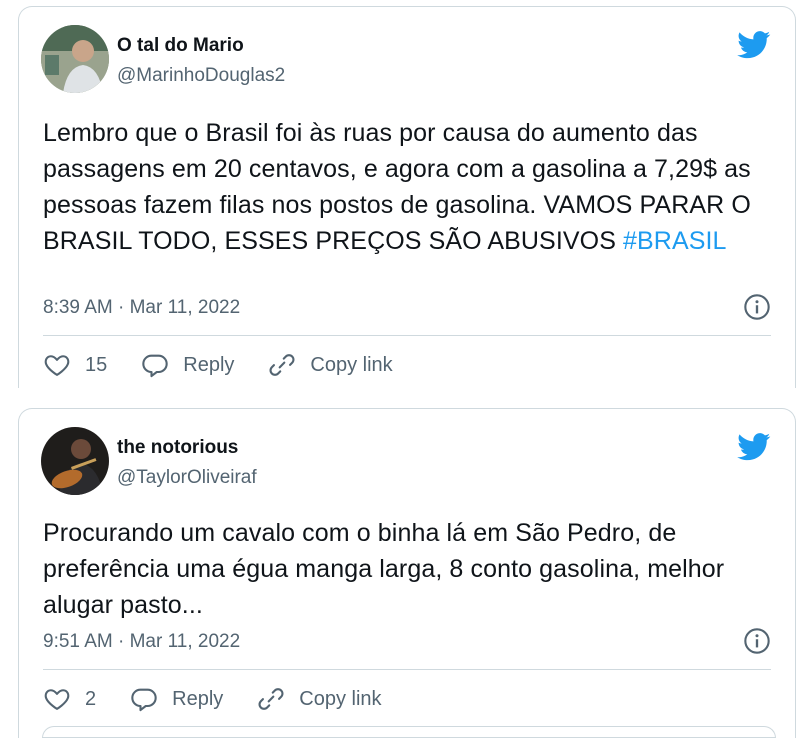 This screenshot has width=800, height=738. I want to click on user-handle: @TaylorOliveiraf, so click(187, 478).